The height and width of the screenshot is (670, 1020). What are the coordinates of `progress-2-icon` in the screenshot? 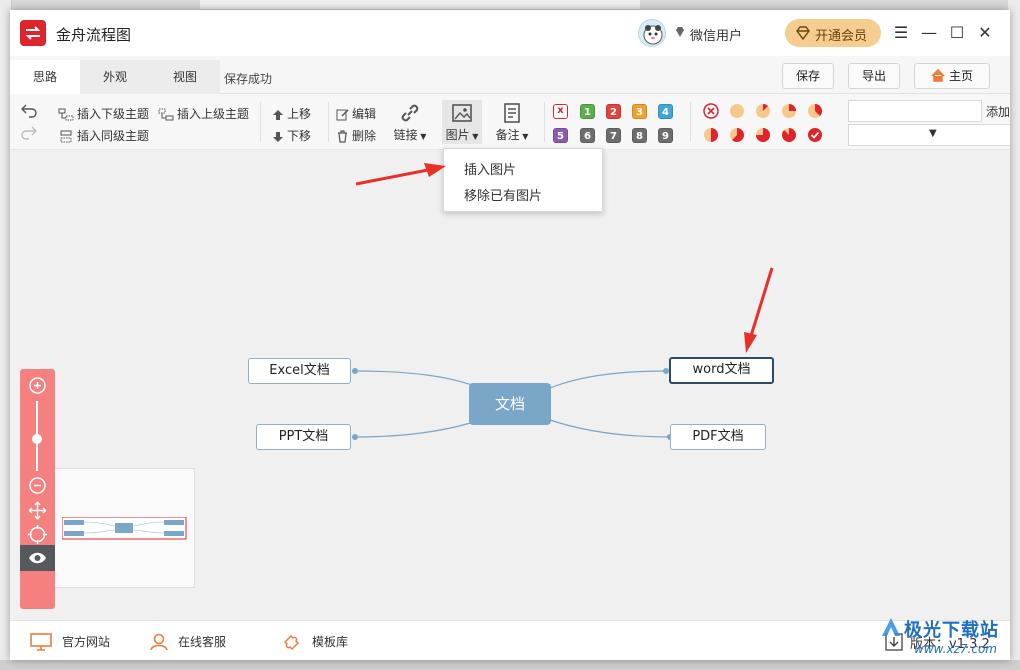 It's located at (789, 111).